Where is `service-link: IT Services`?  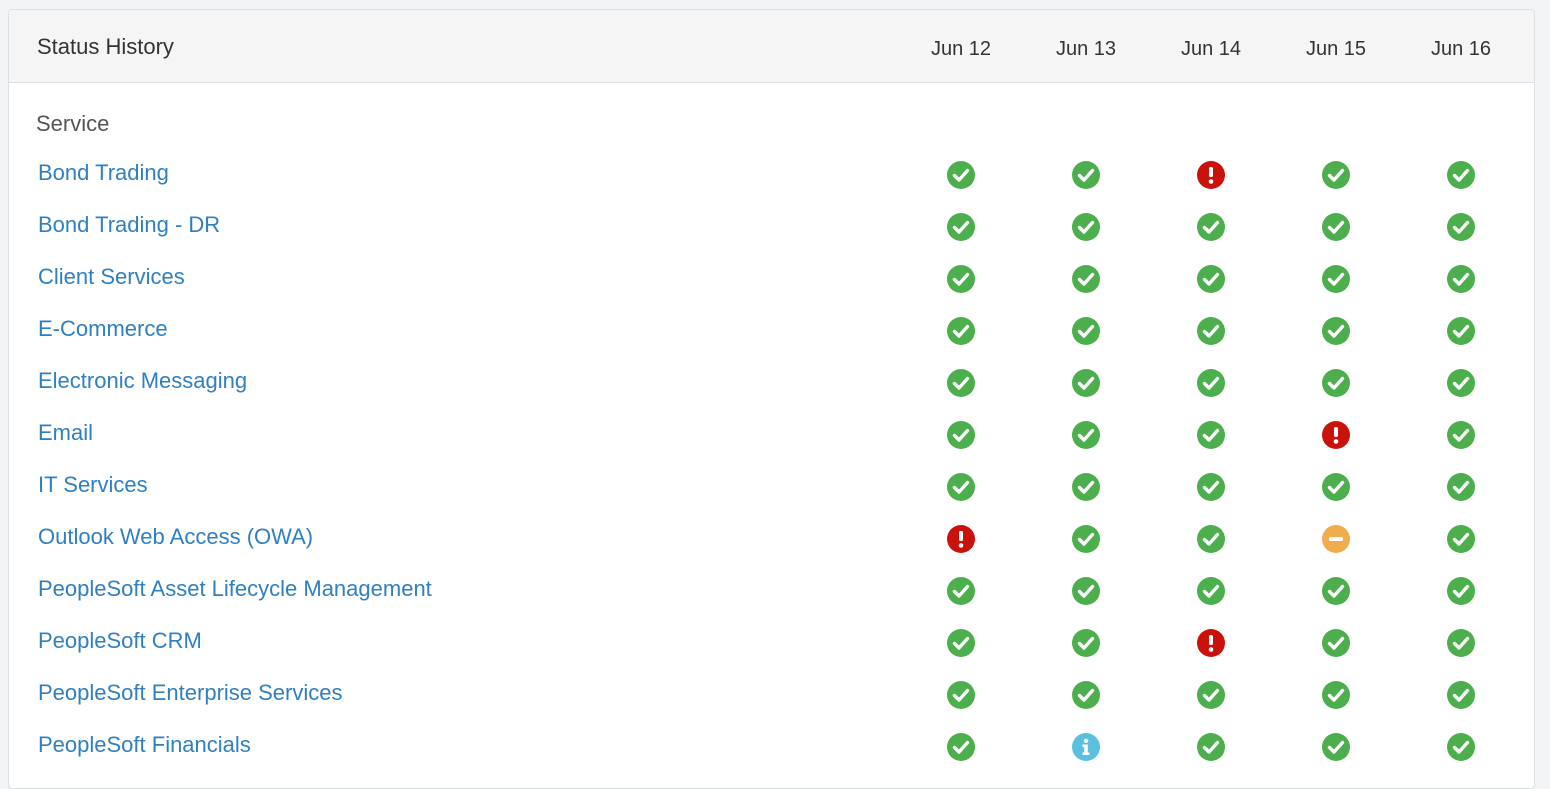 service-link: IT Services is located at coordinates (93, 485).